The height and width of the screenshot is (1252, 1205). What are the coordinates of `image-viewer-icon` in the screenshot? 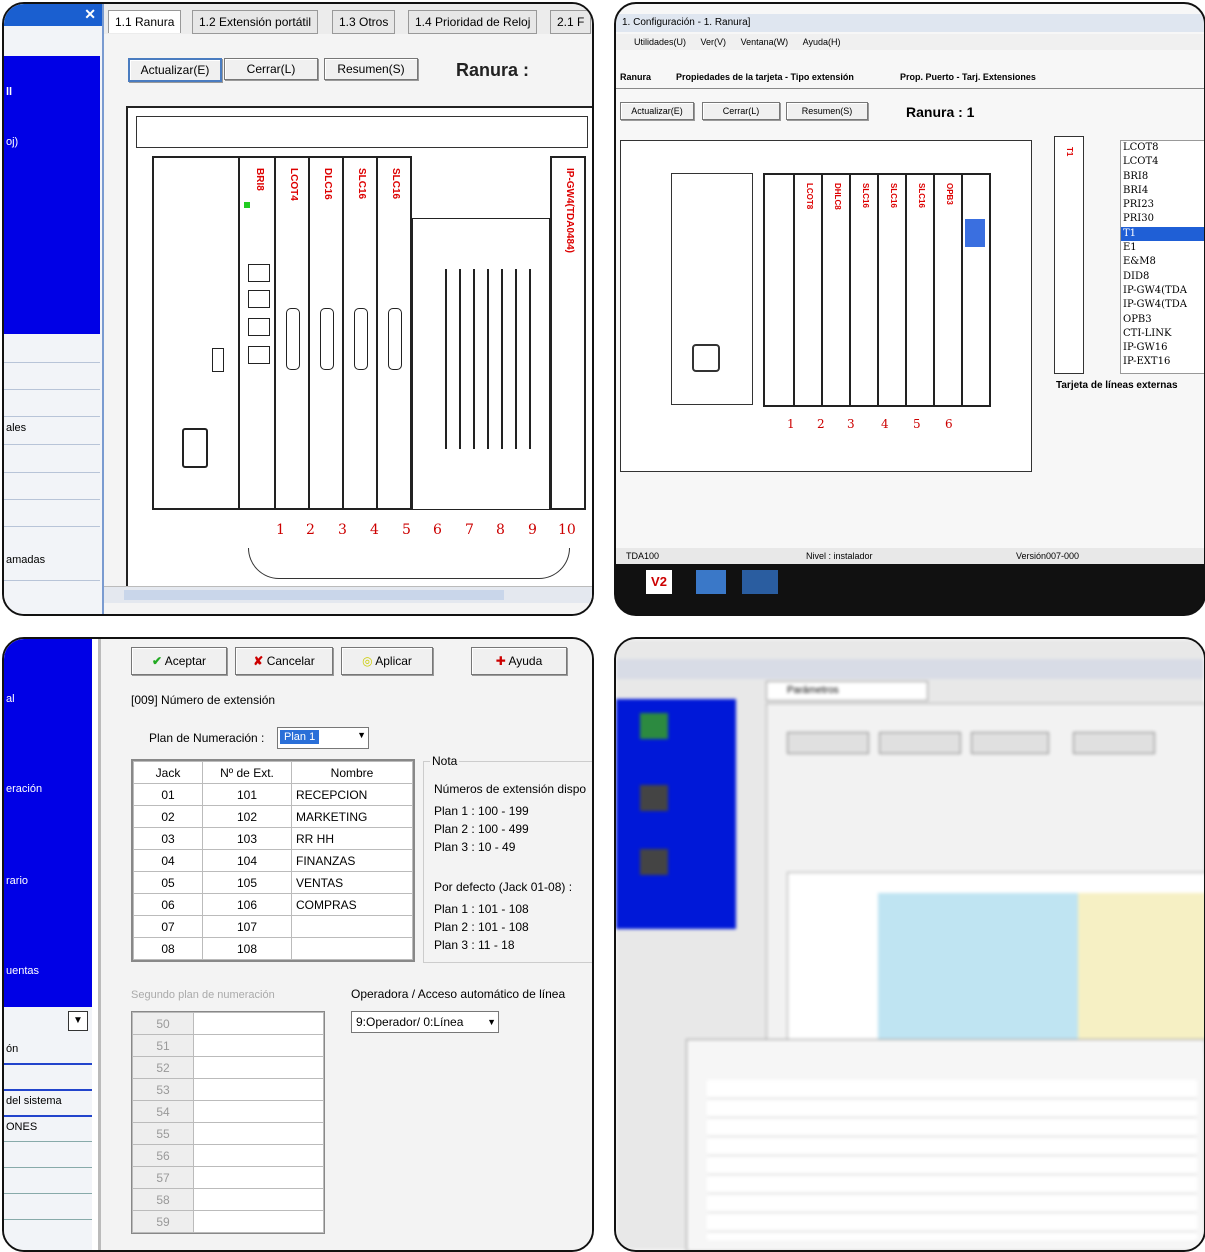 It's located at (711, 582).